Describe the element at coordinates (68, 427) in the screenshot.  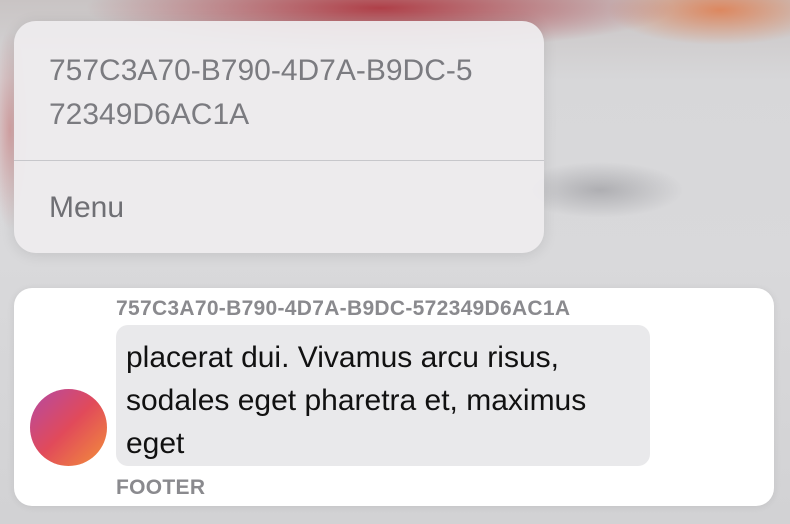
I see `avatar` at that location.